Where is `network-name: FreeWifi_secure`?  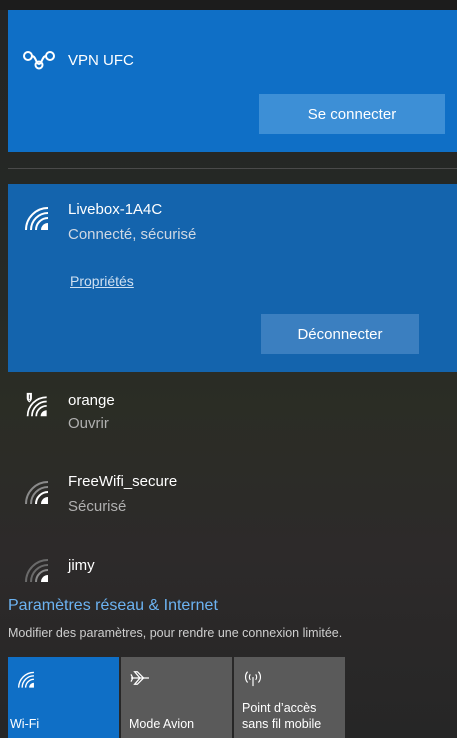
network-name: FreeWifi_secure is located at coordinates (123, 481).